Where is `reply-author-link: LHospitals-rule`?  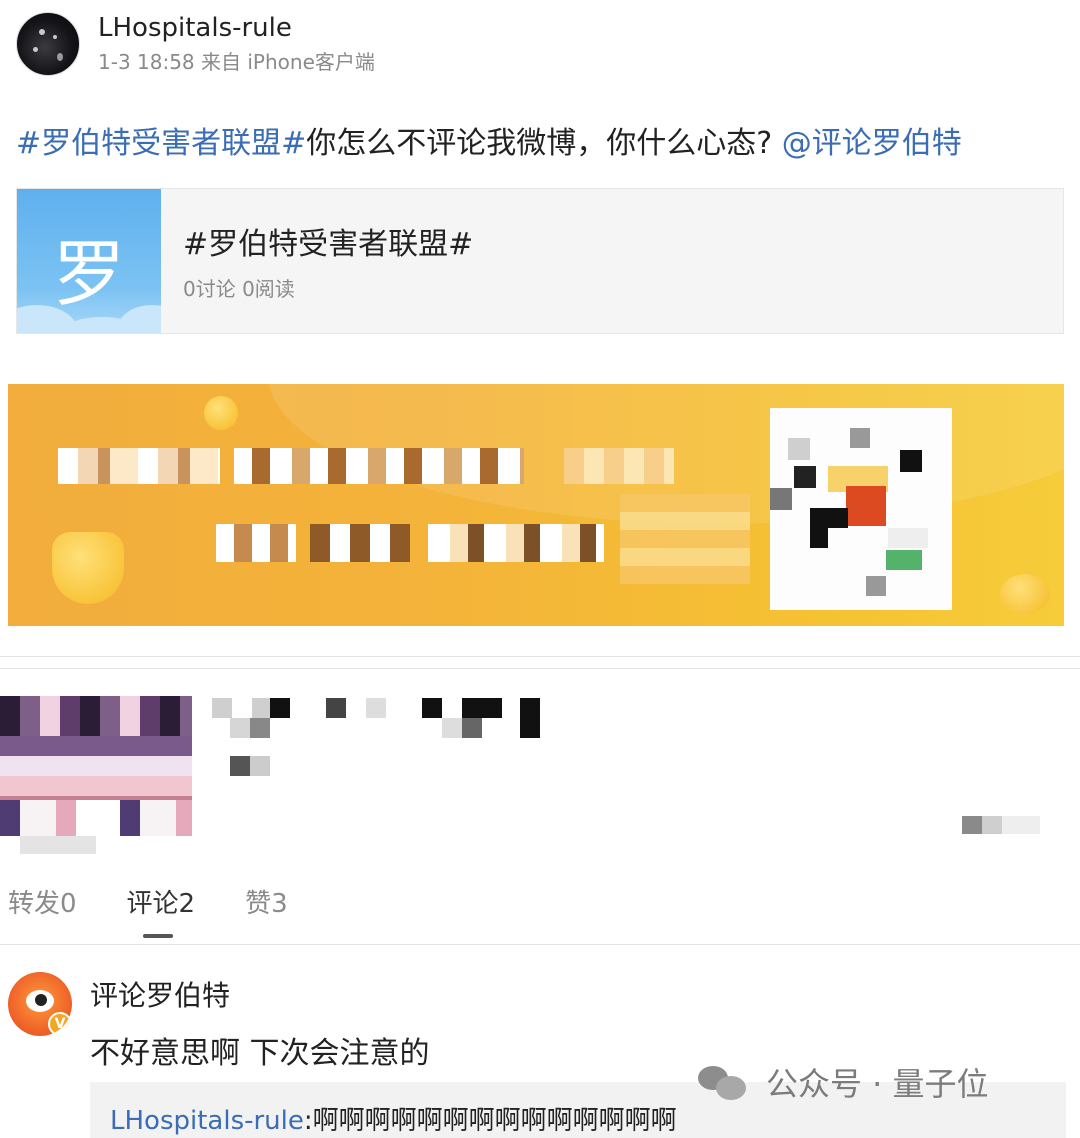
reply-author-link: LHospitals-rule is located at coordinates (207, 1121).